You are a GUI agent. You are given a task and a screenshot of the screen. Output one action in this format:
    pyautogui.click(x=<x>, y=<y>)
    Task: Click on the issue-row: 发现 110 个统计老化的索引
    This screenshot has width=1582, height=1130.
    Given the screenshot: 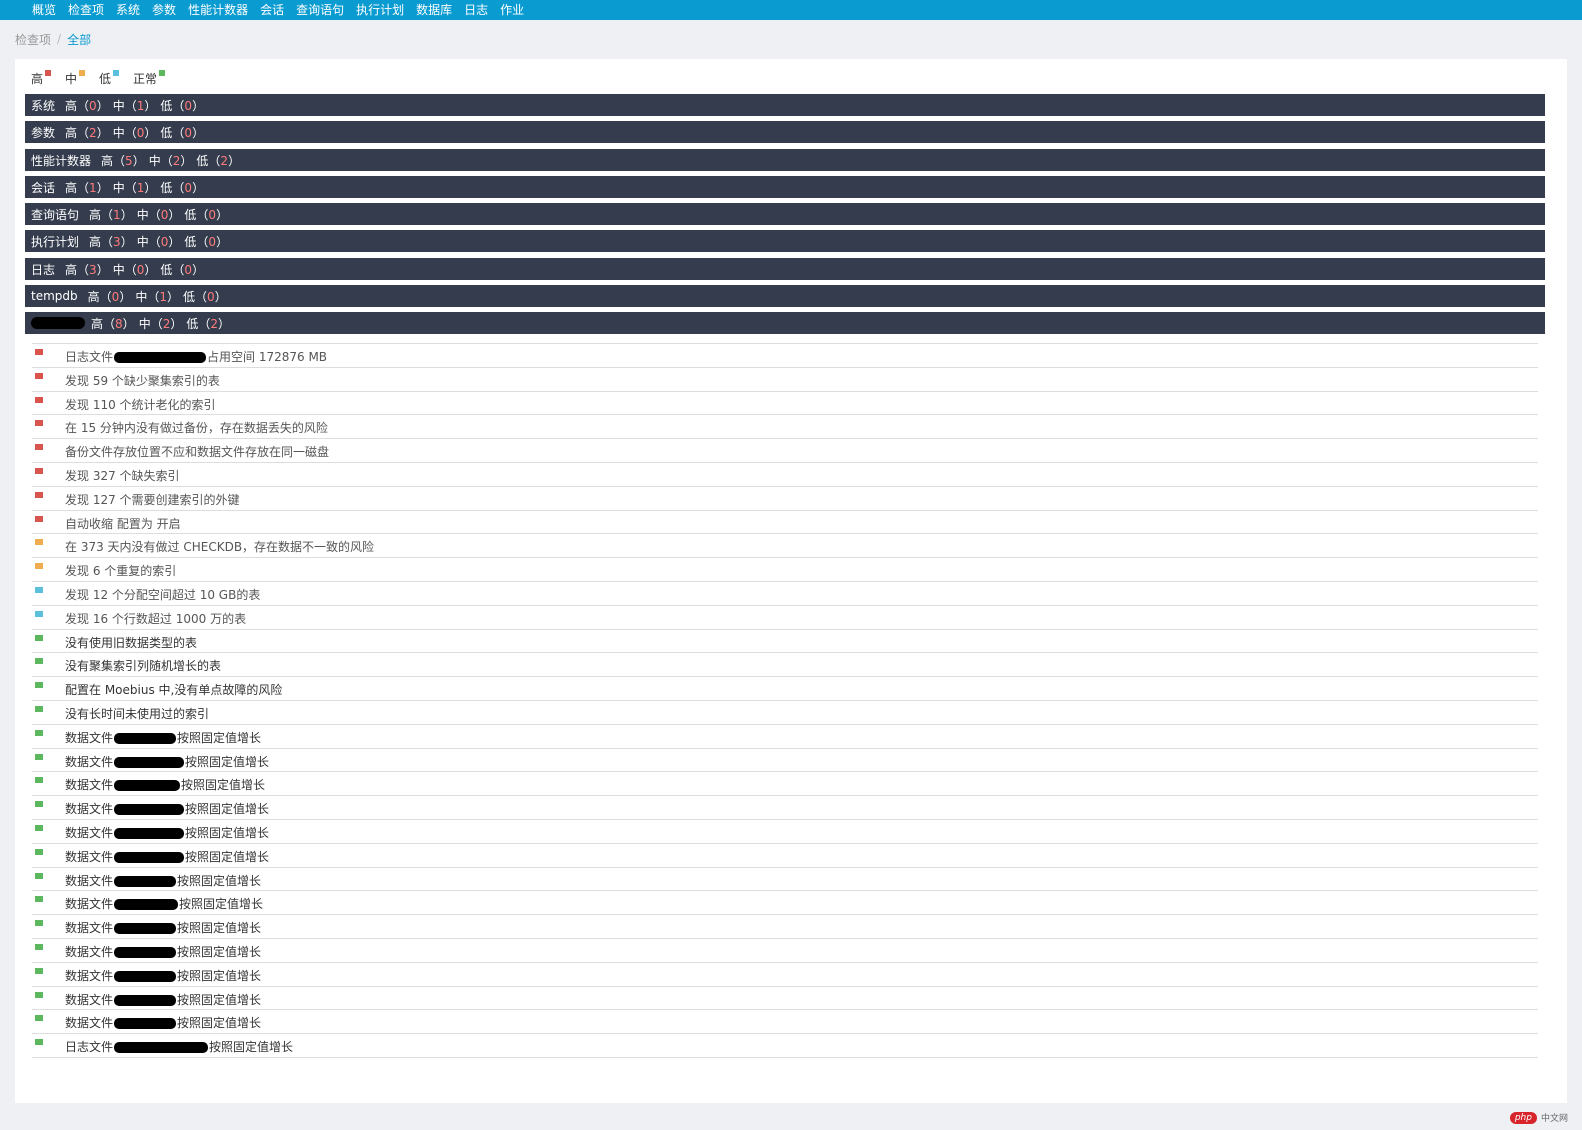 What is the action you would take?
    pyautogui.click(x=785, y=404)
    